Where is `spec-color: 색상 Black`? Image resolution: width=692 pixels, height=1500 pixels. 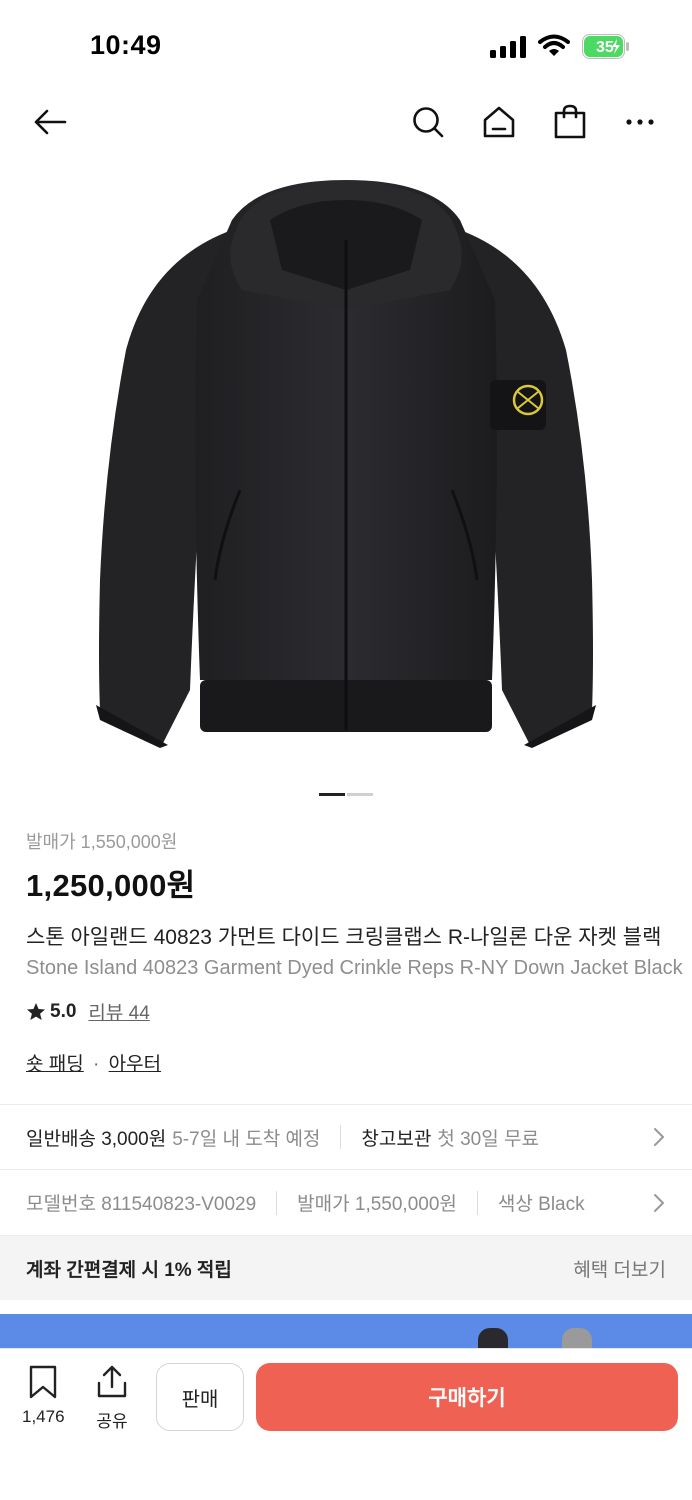 spec-color: 색상 Black is located at coordinates (541, 1204).